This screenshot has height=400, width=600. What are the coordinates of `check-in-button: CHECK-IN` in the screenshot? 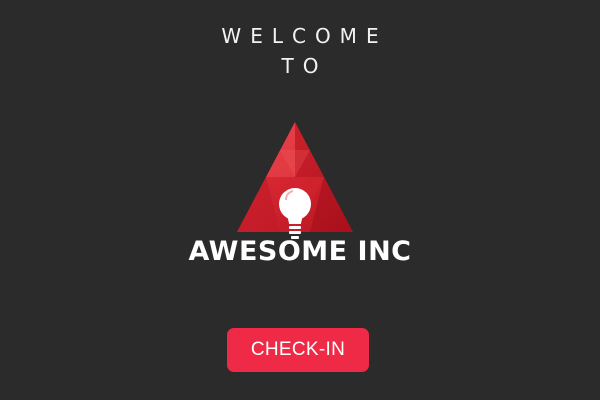 It's located at (298, 350).